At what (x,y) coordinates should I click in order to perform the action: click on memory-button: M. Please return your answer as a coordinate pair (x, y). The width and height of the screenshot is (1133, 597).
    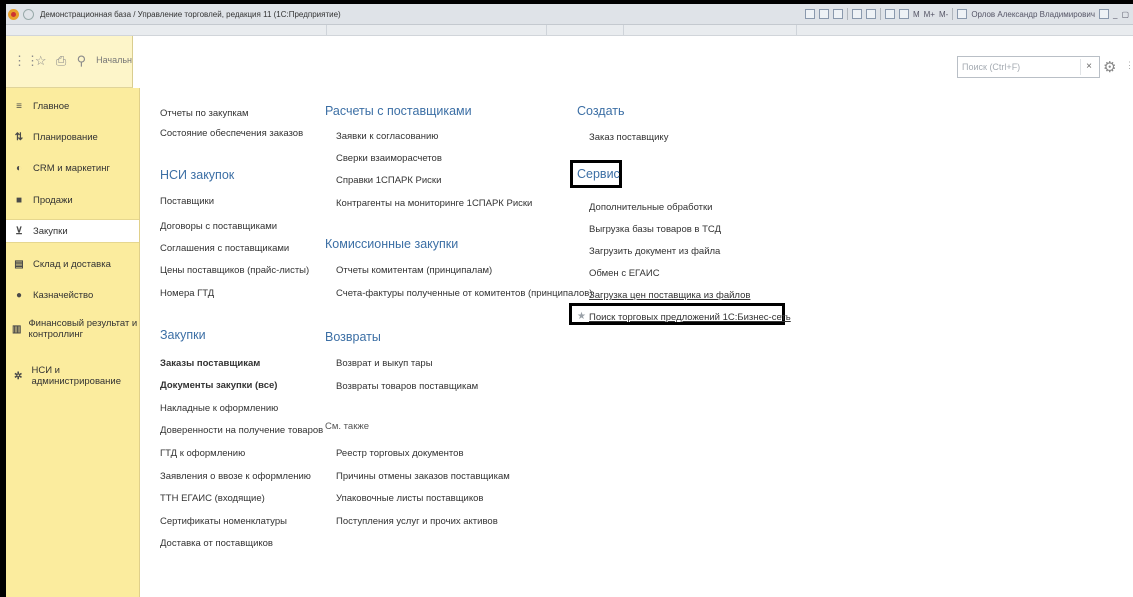
    Looking at the image, I should click on (916, 14).